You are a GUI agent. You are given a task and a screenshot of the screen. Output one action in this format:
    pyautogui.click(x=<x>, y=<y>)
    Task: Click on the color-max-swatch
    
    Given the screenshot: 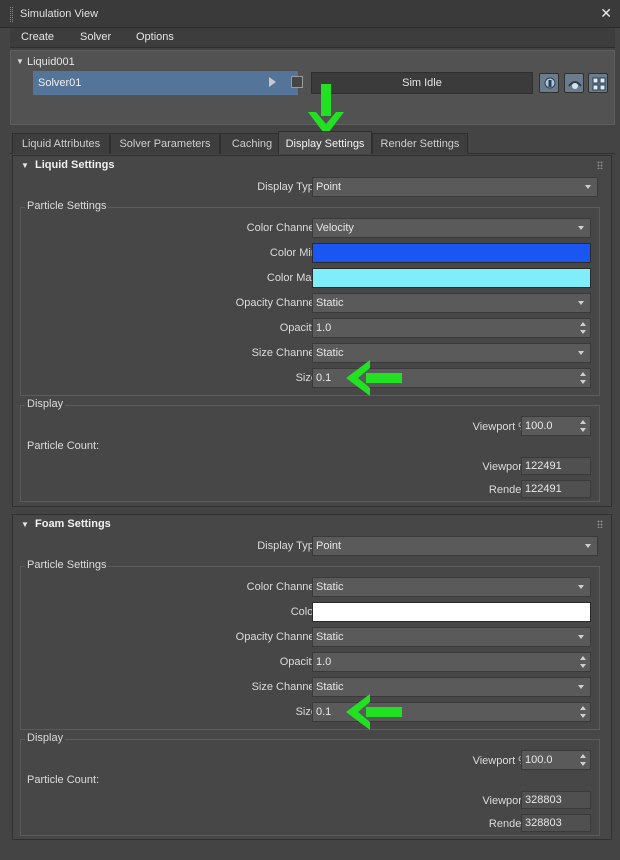 What is the action you would take?
    pyautogui.click(x=451, y=278)
    